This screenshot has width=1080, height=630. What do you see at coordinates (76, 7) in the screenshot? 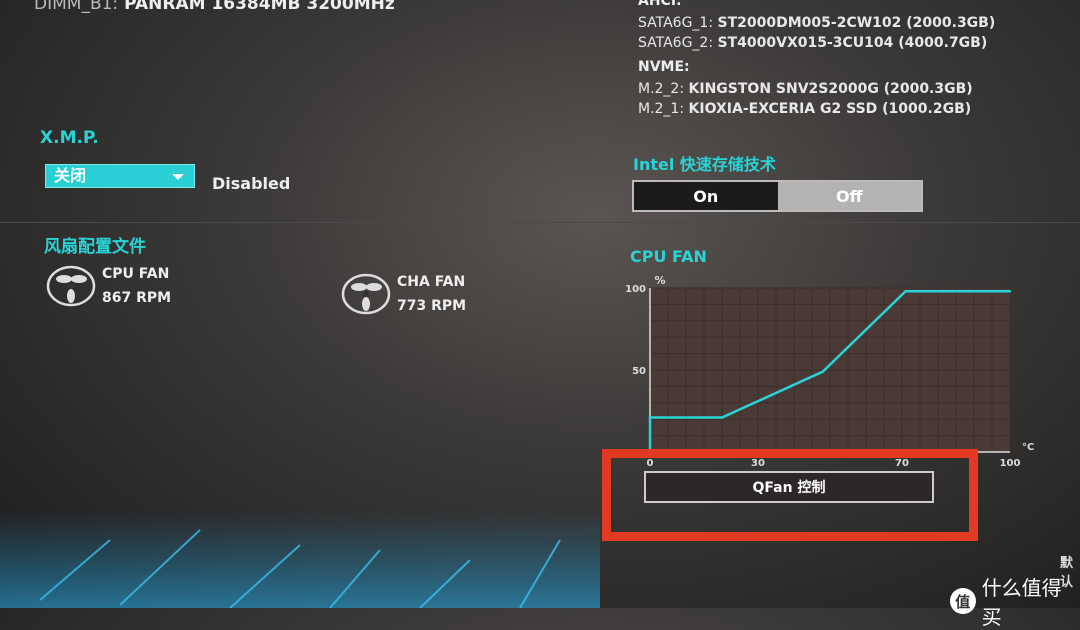
I see `dimm-slot-label: DIMM_B1:` at bounding box center [76, 7].